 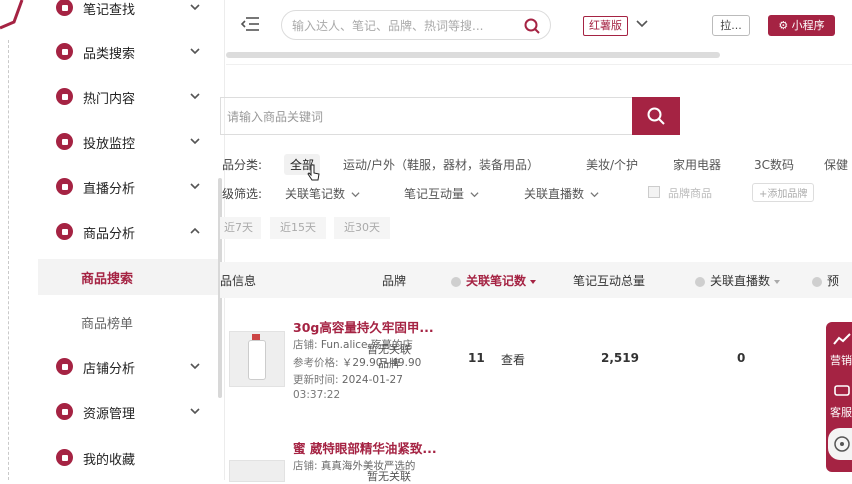 I want to click on sort-desc-icon, so click(x=533, y=281).